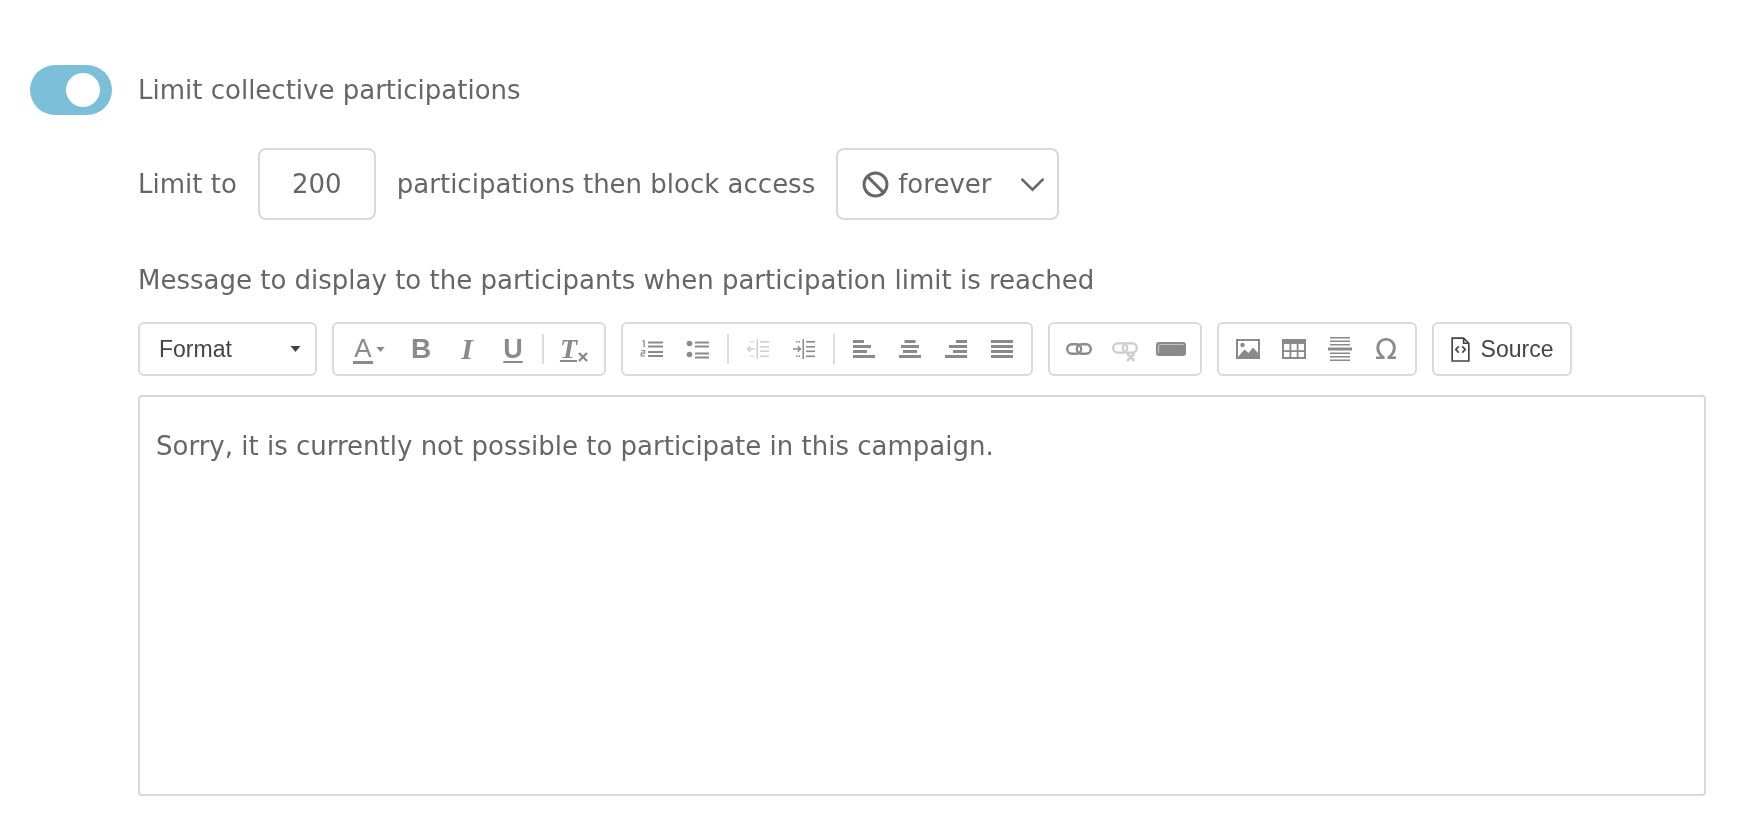 The width and height of the screenshot is (1758, 826). What do you see at coordinates (329, 90) in the screenshot?
I see `toggle-label: Limit collective participations` at bounding box center [329, 90].